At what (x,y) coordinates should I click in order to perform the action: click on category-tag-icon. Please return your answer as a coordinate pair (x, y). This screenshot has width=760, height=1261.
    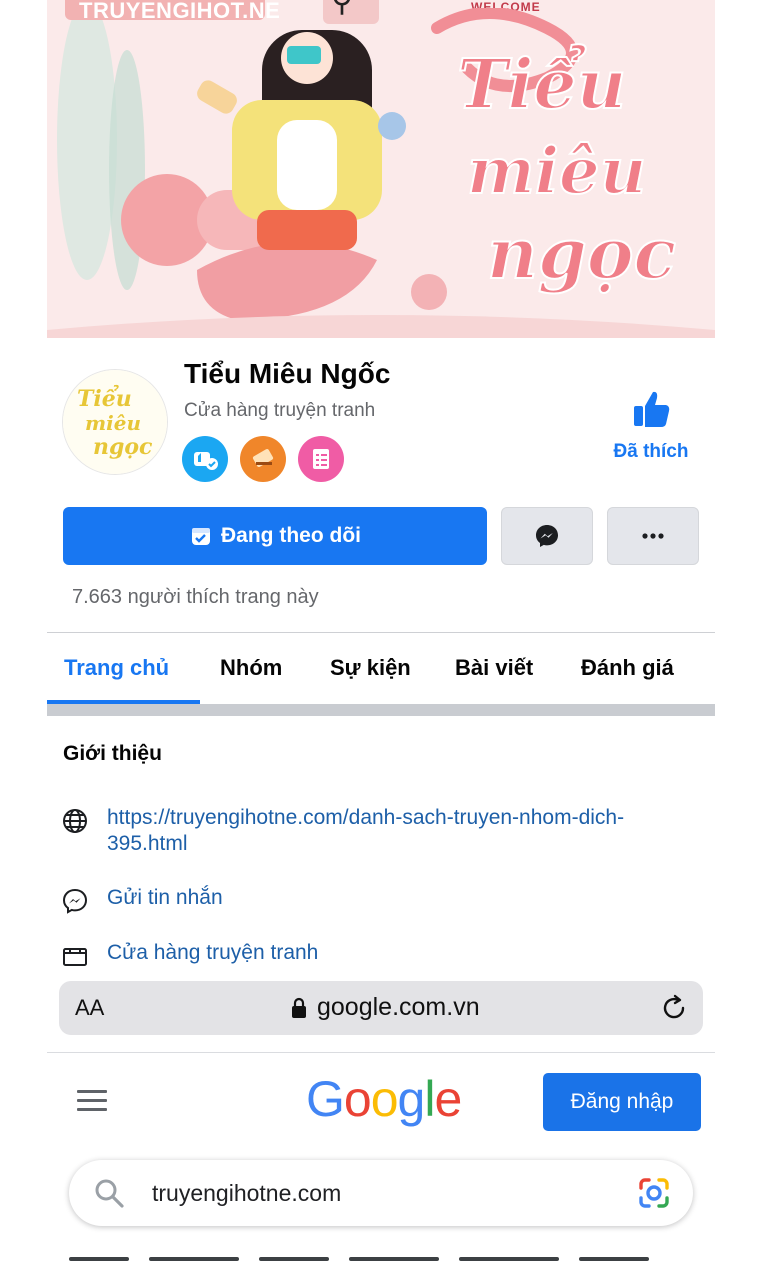
    Looking at the image, I should click on (75, 957).